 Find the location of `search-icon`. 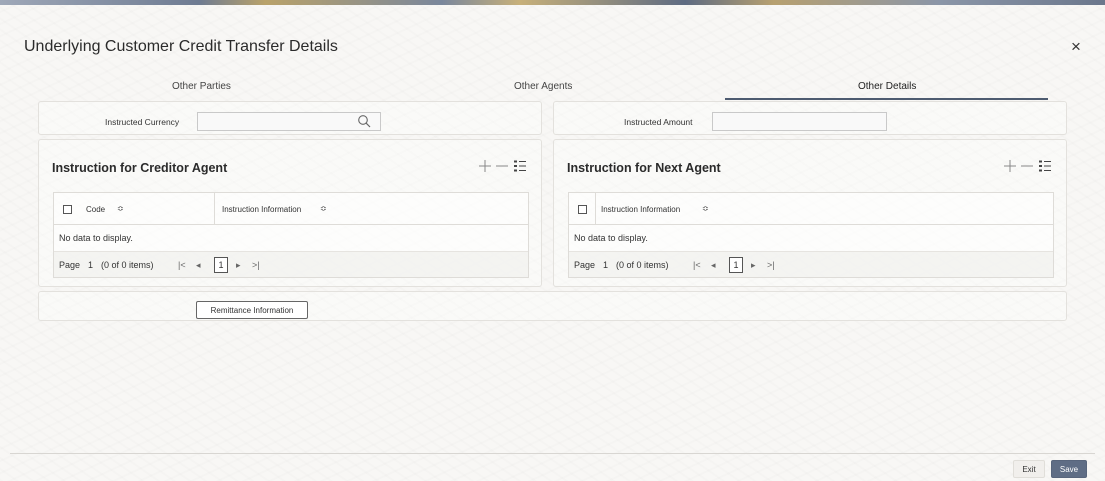

search-icon is located at coordinates (364, 121).